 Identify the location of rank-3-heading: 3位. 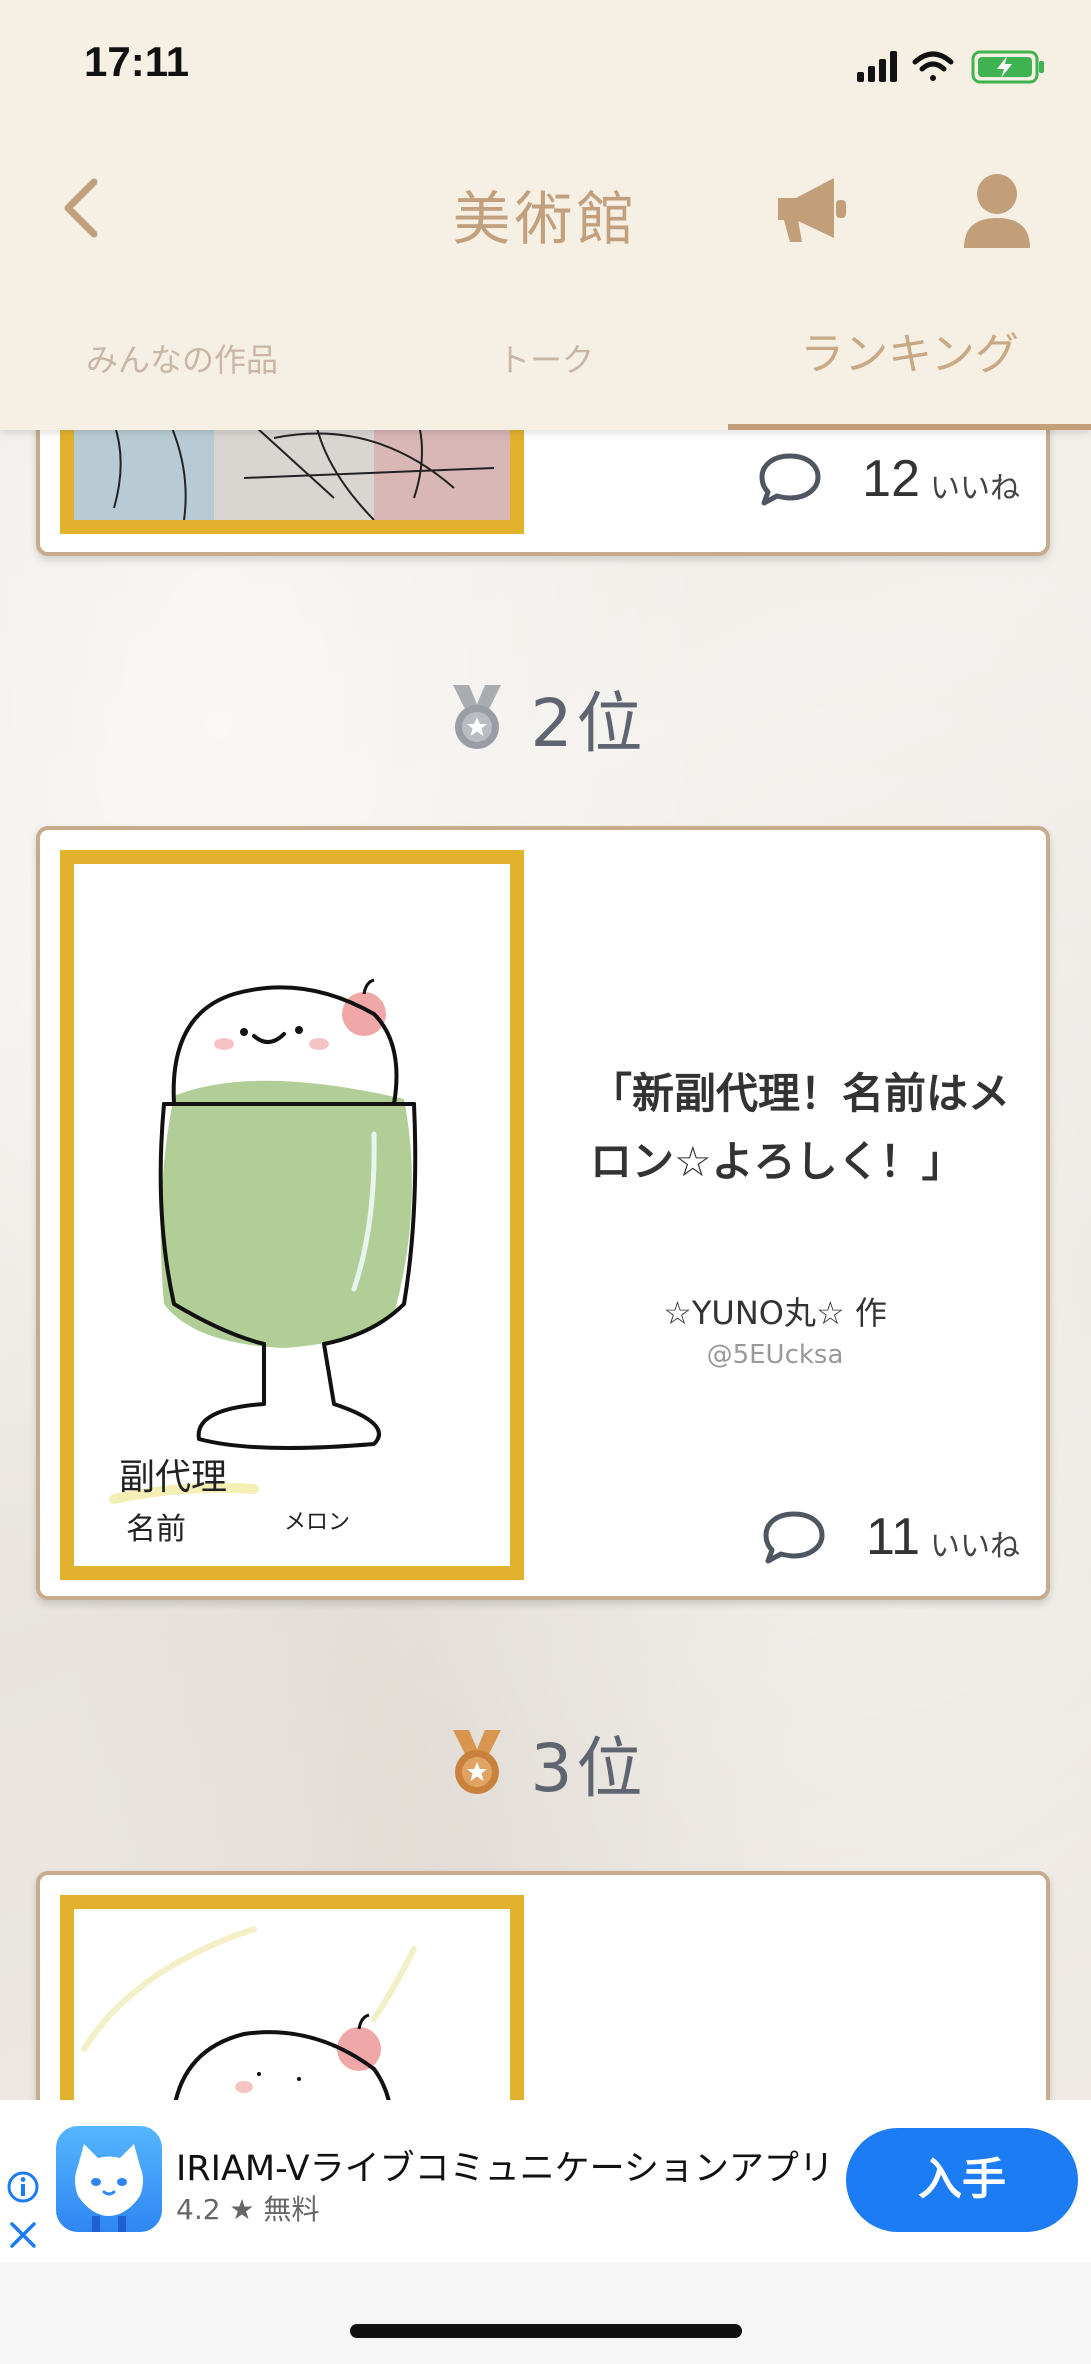
(545, 1761).